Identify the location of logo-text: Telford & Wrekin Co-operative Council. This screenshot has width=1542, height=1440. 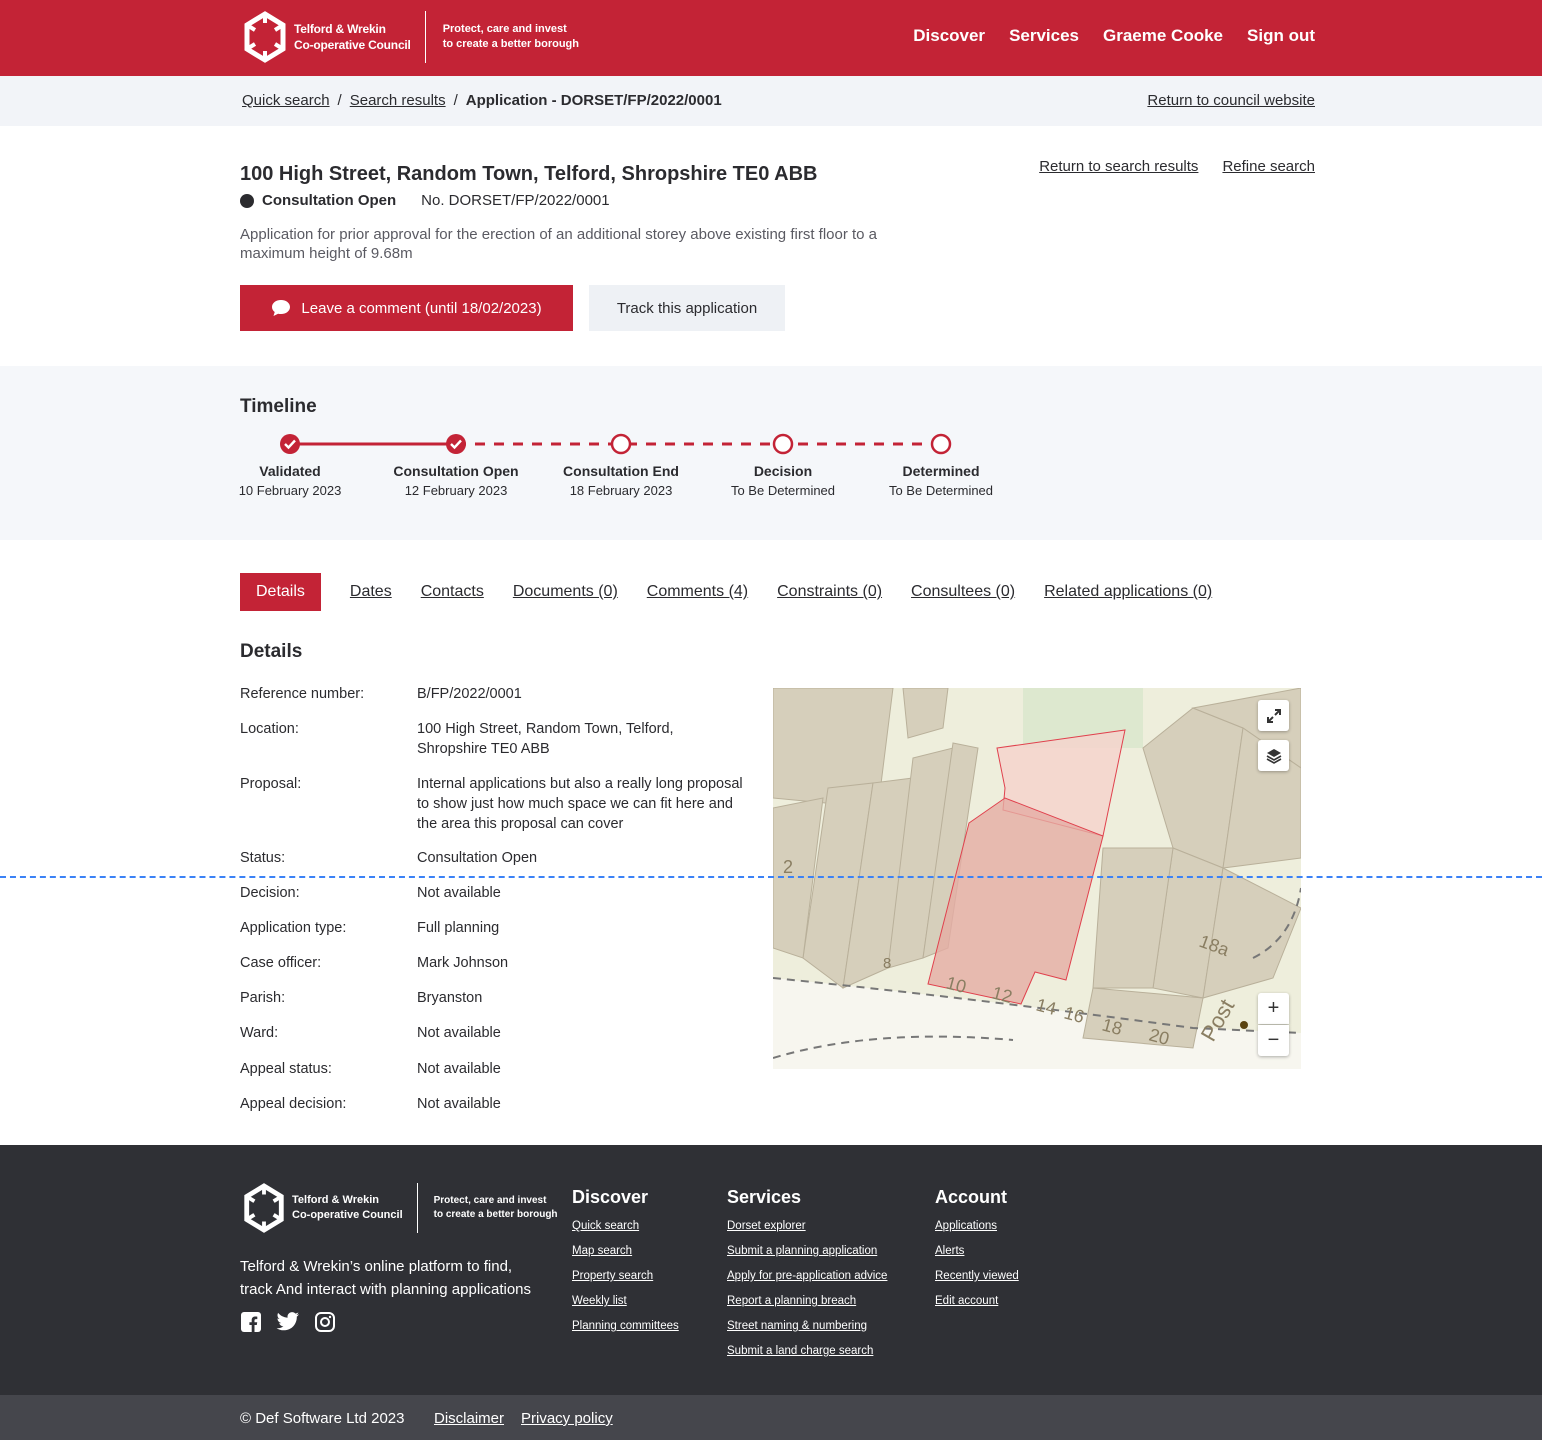
(352, 37).